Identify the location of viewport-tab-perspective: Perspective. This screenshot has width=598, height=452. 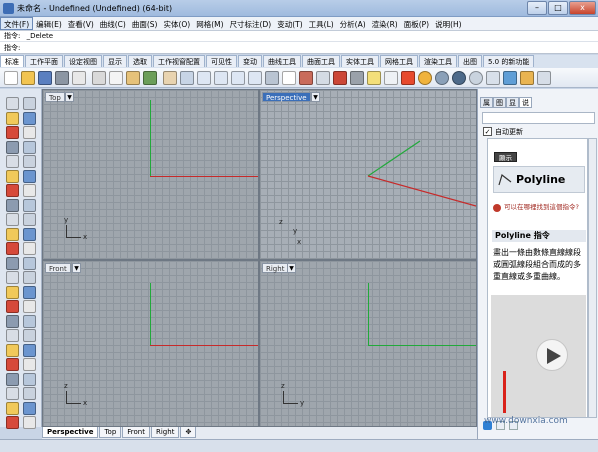
(70, 432).